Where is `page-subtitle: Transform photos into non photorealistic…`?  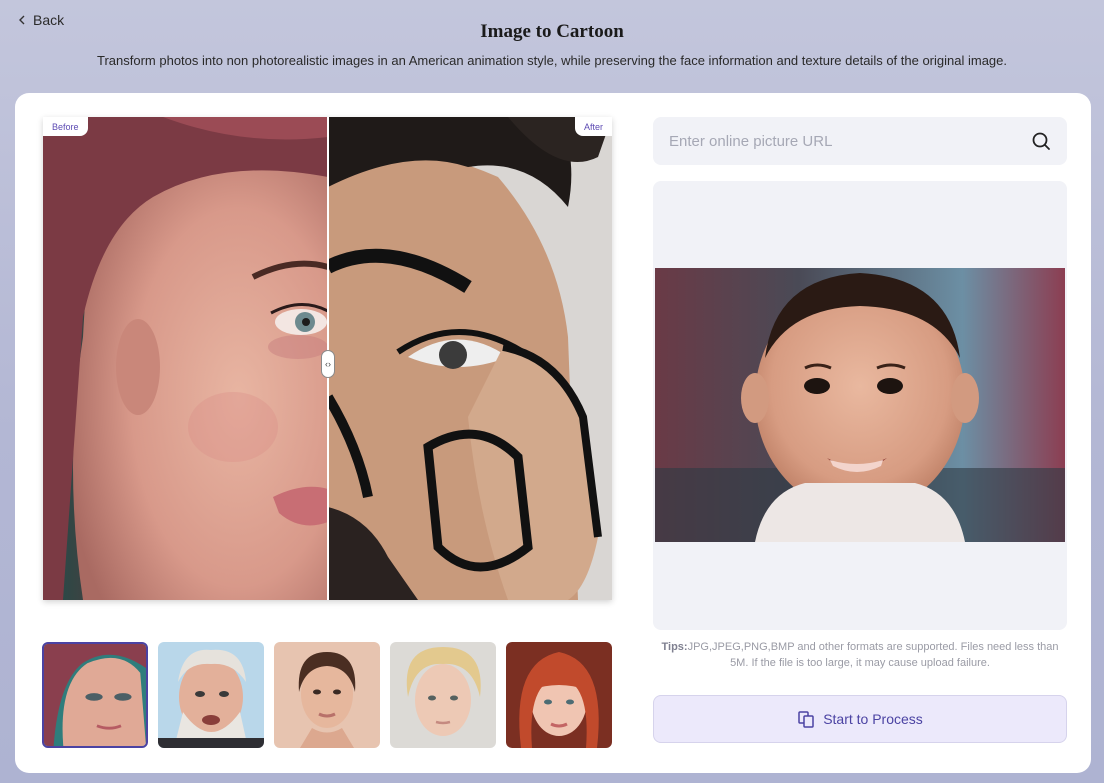
page-subtitle: Transform photos into non photorealistic… is located at coordinates (552, 60).